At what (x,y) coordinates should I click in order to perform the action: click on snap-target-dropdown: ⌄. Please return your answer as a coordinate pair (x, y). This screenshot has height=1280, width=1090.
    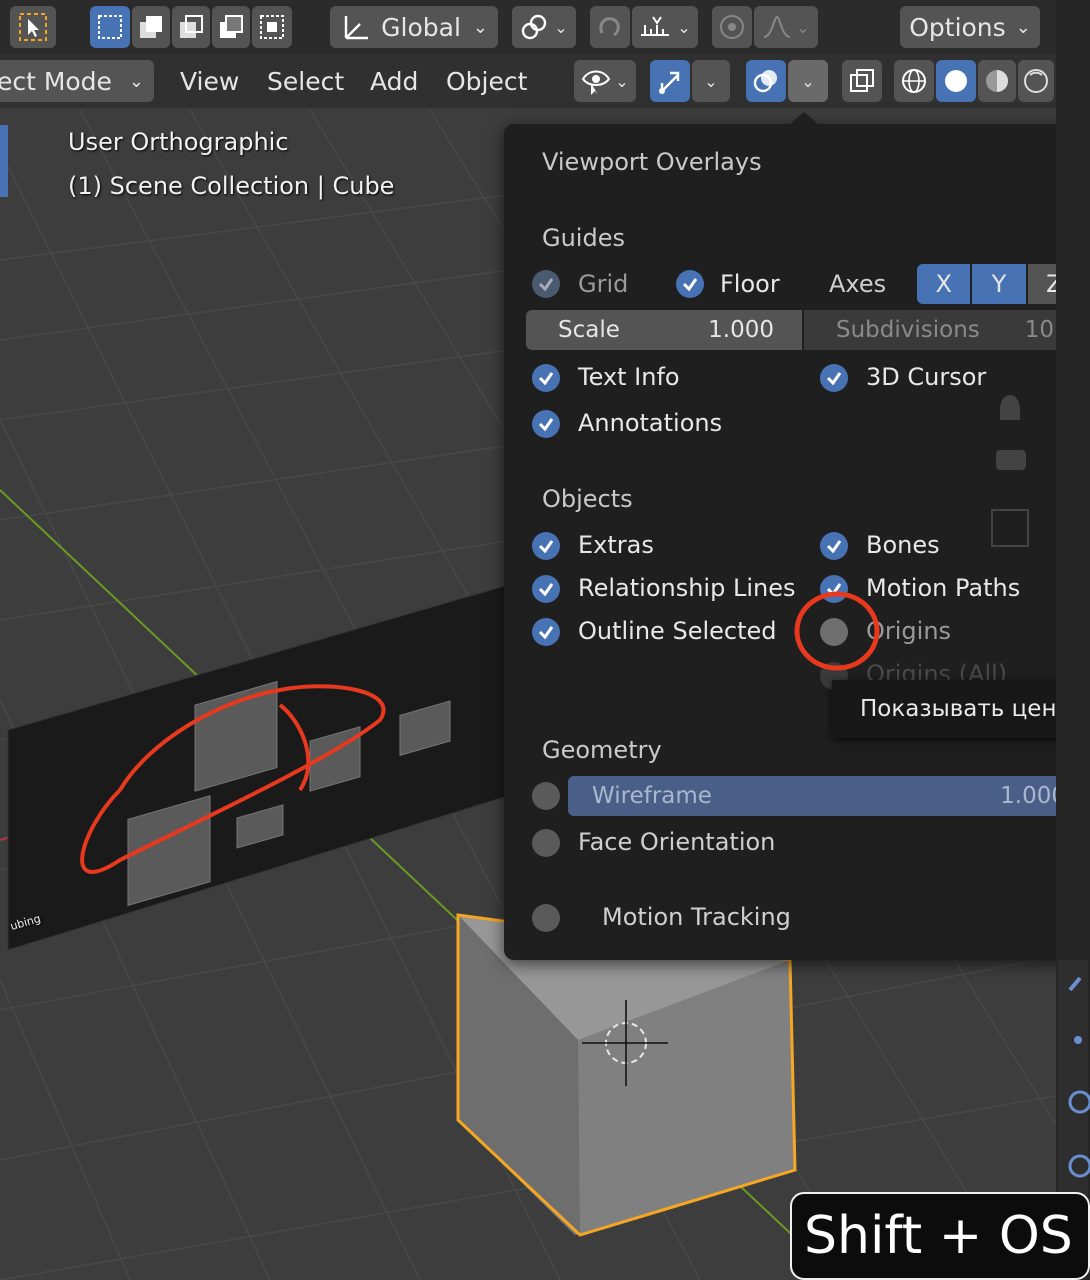
    Looking at the image, I should click on (665, 27).